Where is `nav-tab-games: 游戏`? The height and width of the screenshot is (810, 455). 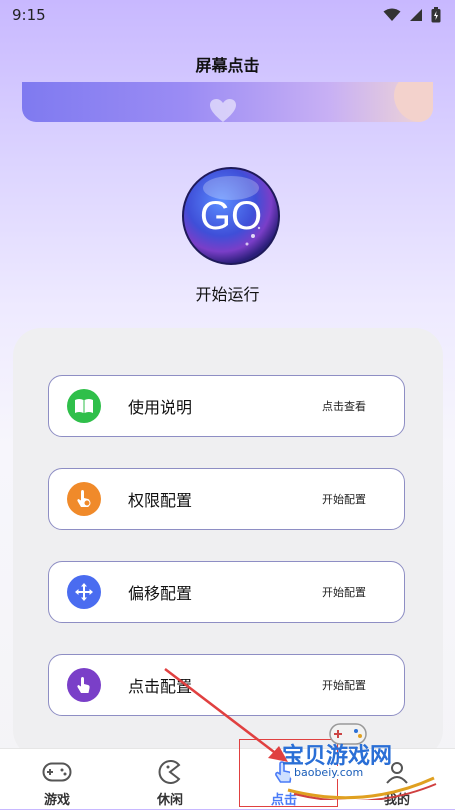
nav-tab-games: 游戏 is located at coordinates (57, 779).